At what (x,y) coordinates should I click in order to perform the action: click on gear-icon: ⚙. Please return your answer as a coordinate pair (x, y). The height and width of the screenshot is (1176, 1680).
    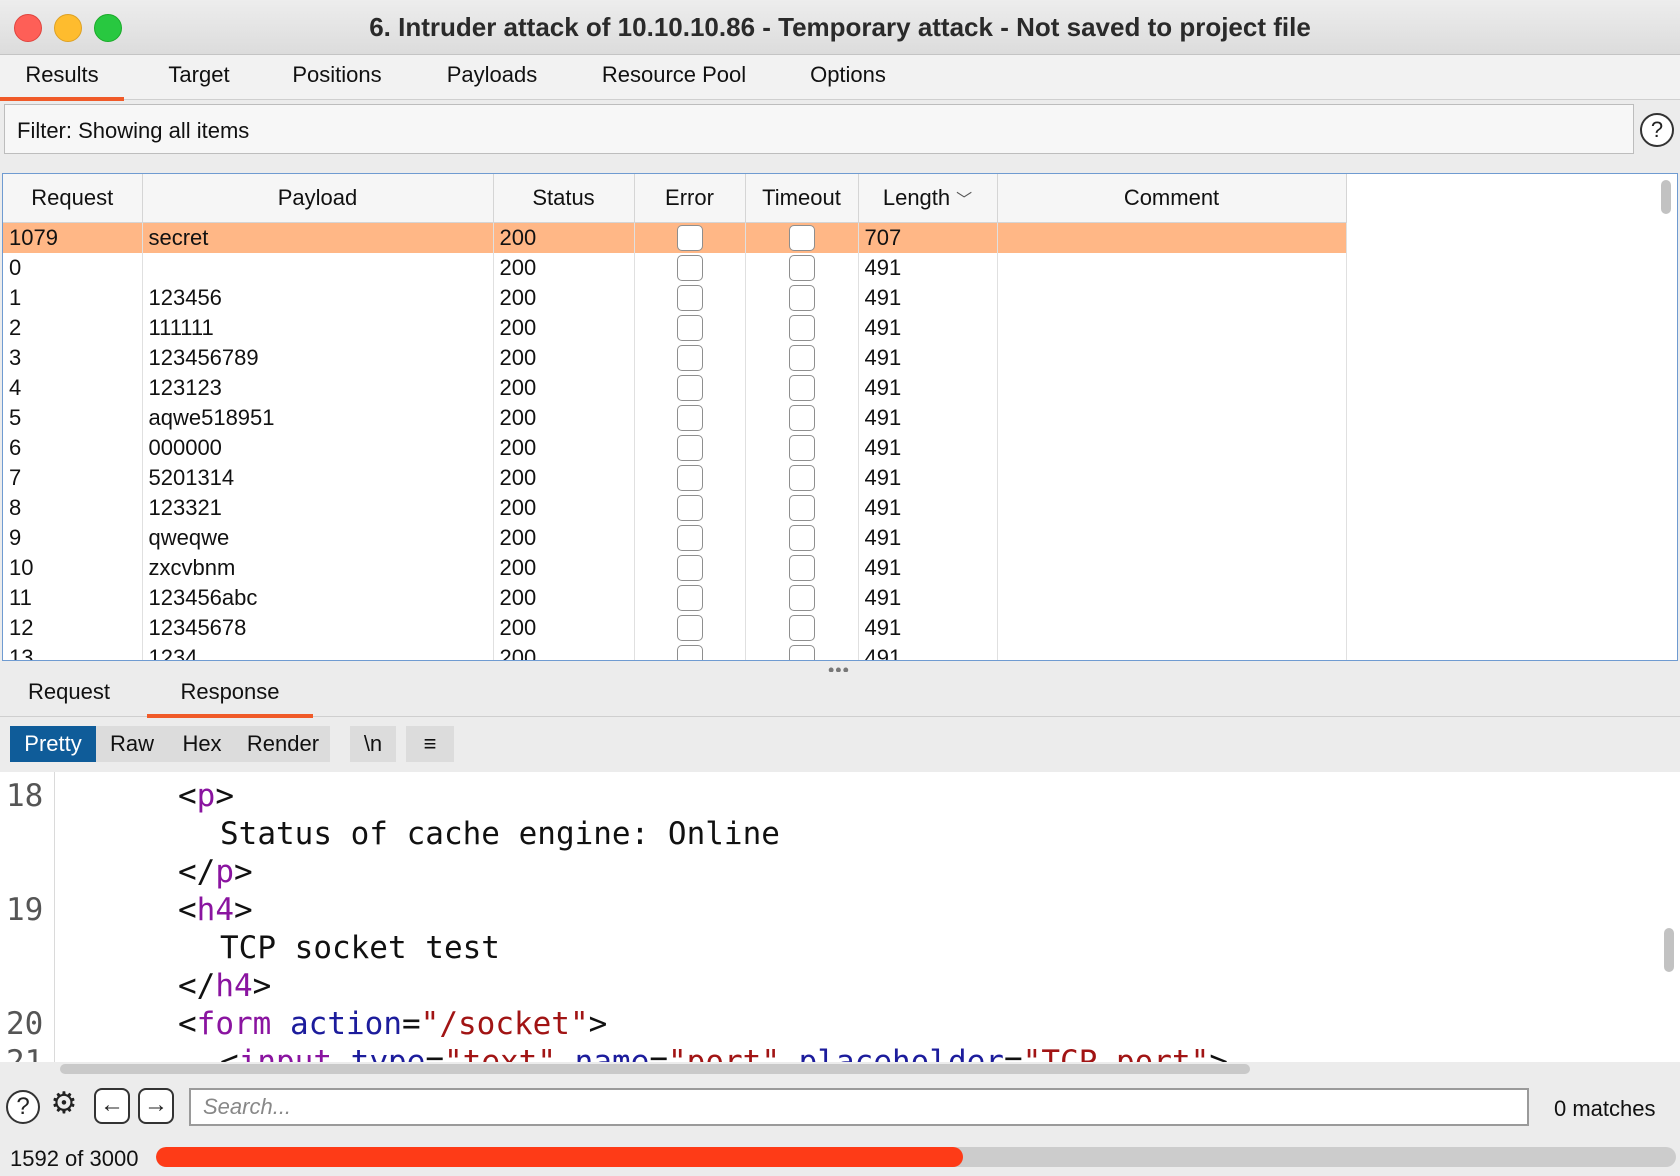
    Looking at the image, I should click on (64, 1106).